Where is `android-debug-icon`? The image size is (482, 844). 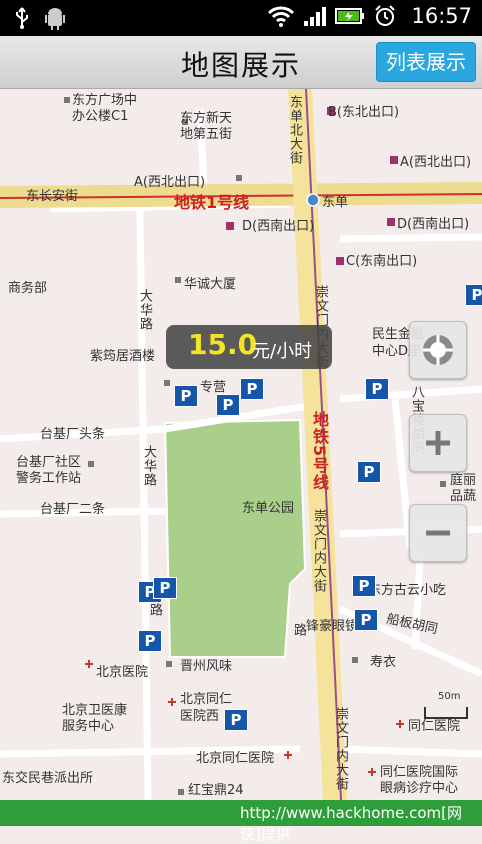 android-debug-icon is located at coordinates (55, 19).